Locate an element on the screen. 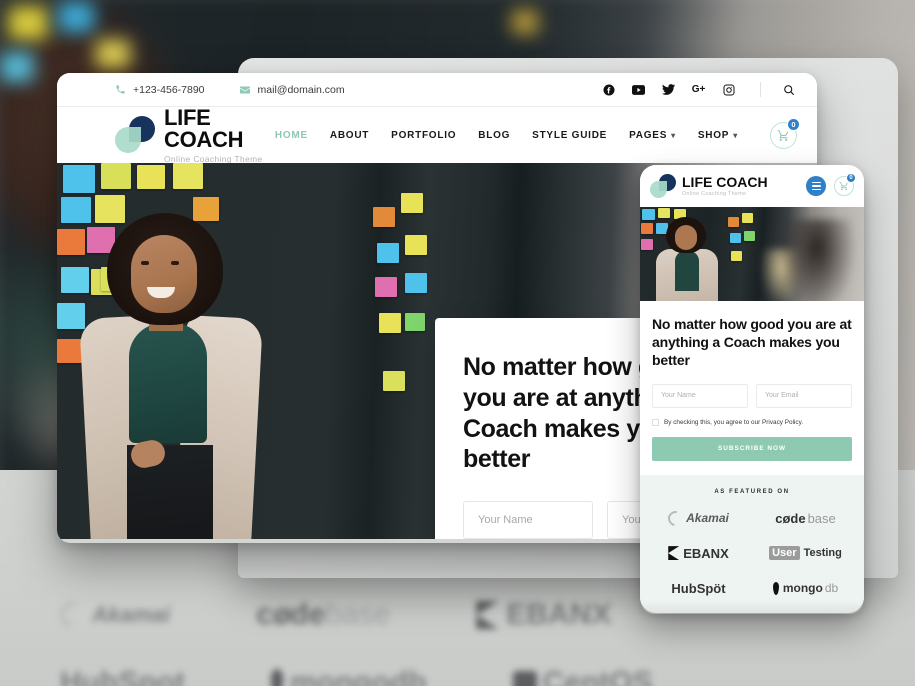 The image size is (915, 686). woman-face is located at coordinates (164, 274).